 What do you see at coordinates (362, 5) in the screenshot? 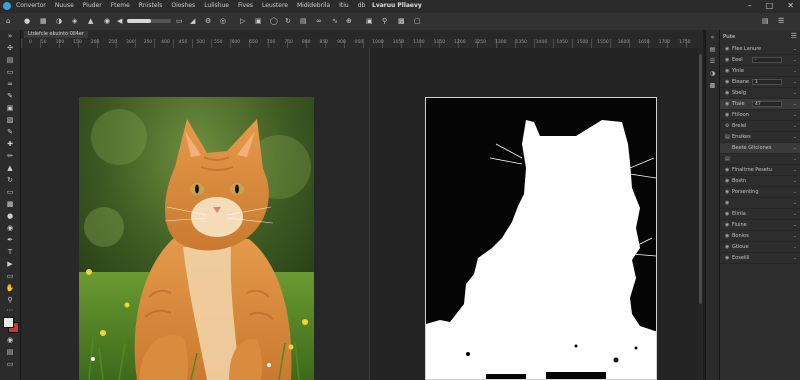
I see `menu-item: db` at bounding box center [362, 5].